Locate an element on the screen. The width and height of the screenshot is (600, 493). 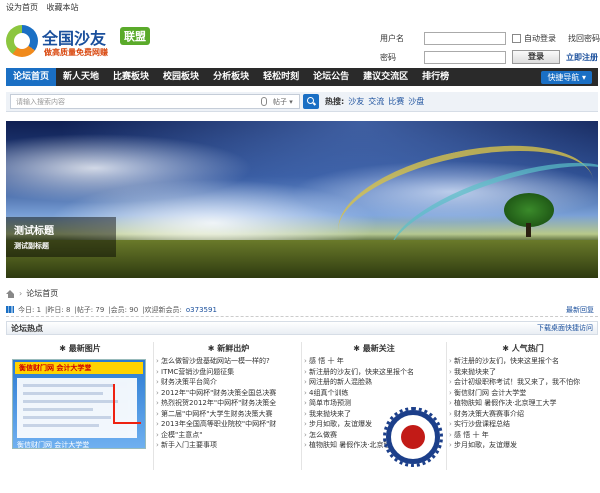
search-placeholder: 请输入搜索内容 is located at coordinates (40, 102).